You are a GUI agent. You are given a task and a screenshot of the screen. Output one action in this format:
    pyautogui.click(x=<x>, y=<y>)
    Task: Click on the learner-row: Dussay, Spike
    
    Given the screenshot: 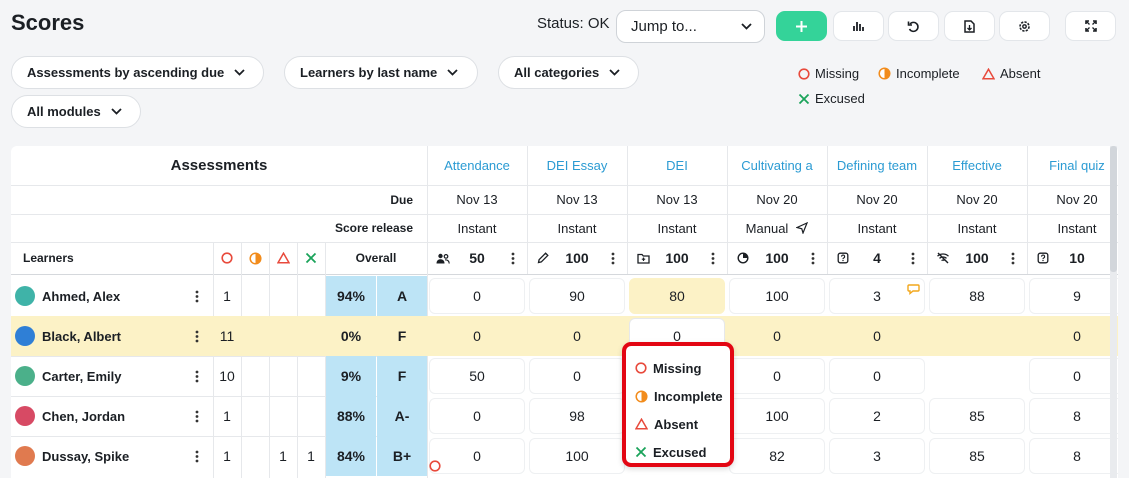 What is the action you would take?
    pyautogui.click(x=105, y=456)
    